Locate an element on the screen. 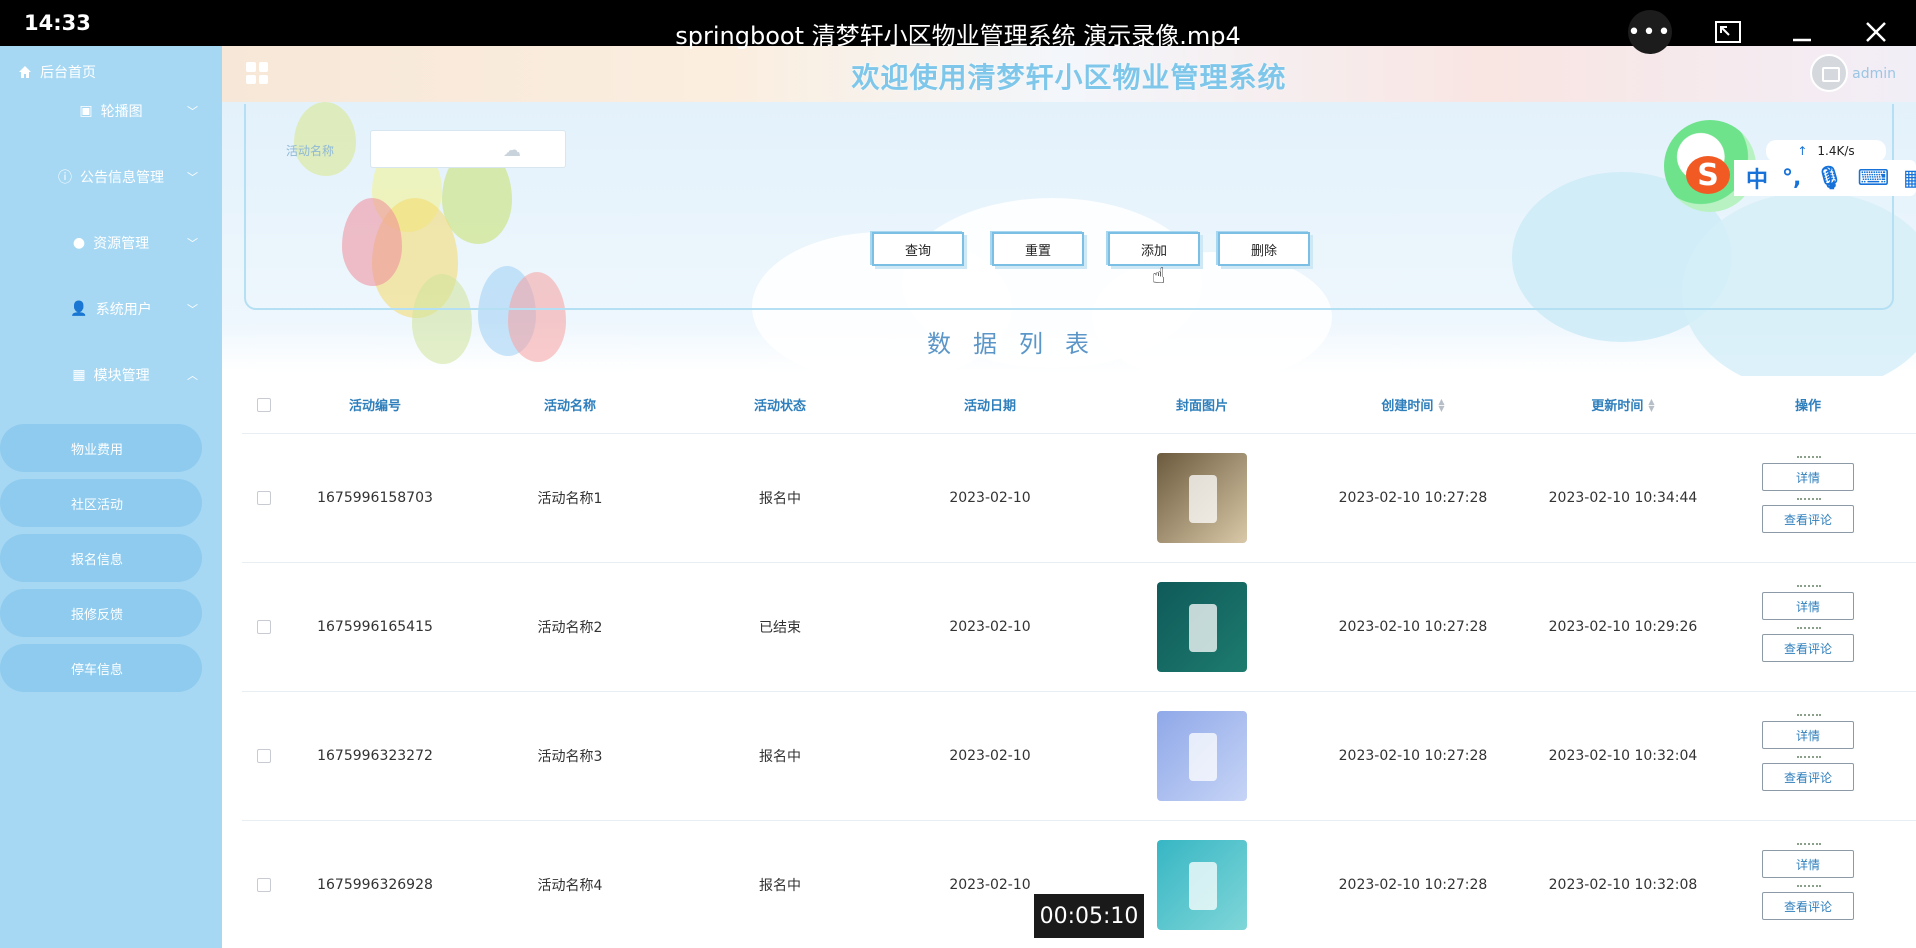 This screenshot has width=1916, height=948. column-header-created: 创建时间 ▲ ▼ is located at coordinates (1413, 404).